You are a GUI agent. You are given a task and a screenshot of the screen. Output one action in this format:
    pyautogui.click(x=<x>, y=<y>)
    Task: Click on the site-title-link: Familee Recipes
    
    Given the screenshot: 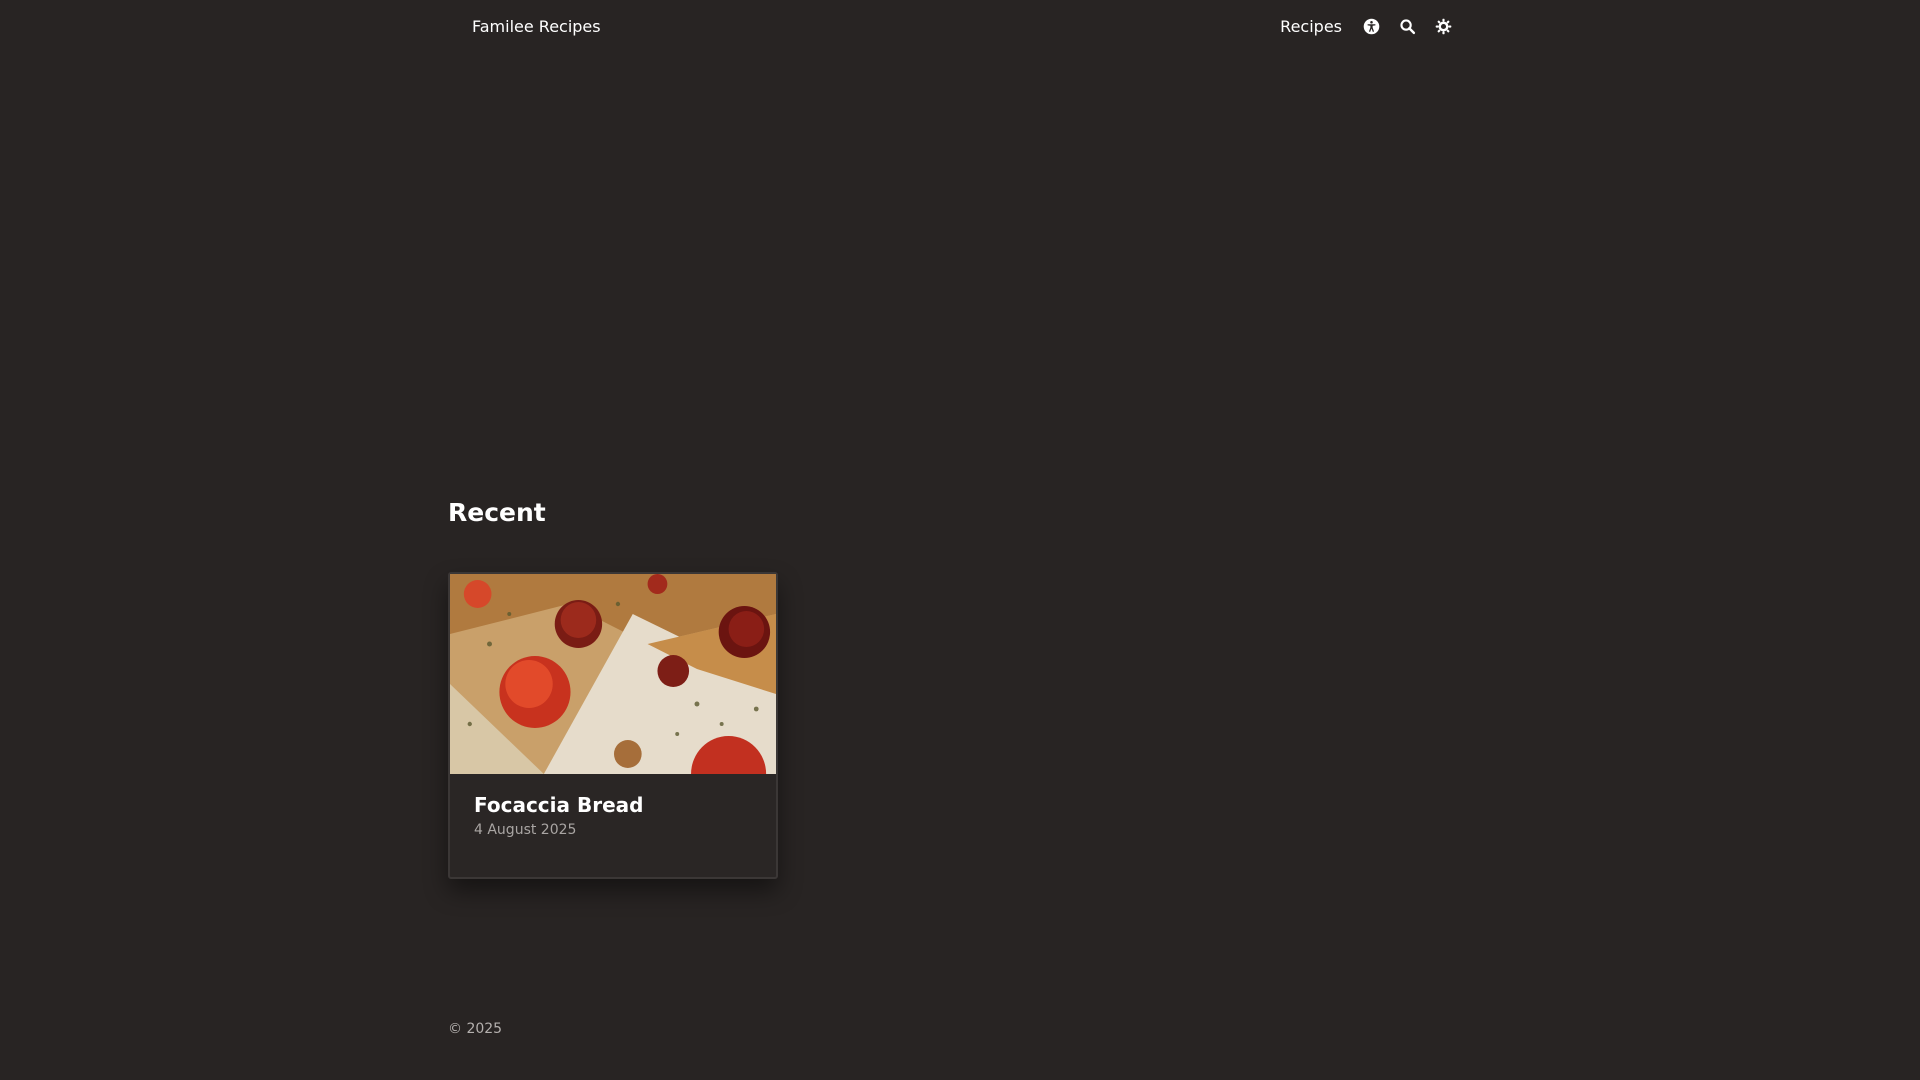 What is the action you would take?
    pyautogui.click(x=536, y=26)
    